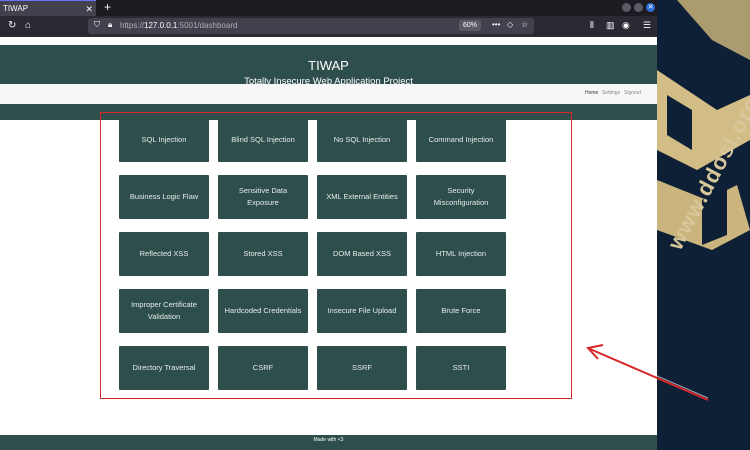 This screenshot has width=750, height=450. I want to click on card-security-misconfiguration: Security Misconfiguration, so click(461, 197).